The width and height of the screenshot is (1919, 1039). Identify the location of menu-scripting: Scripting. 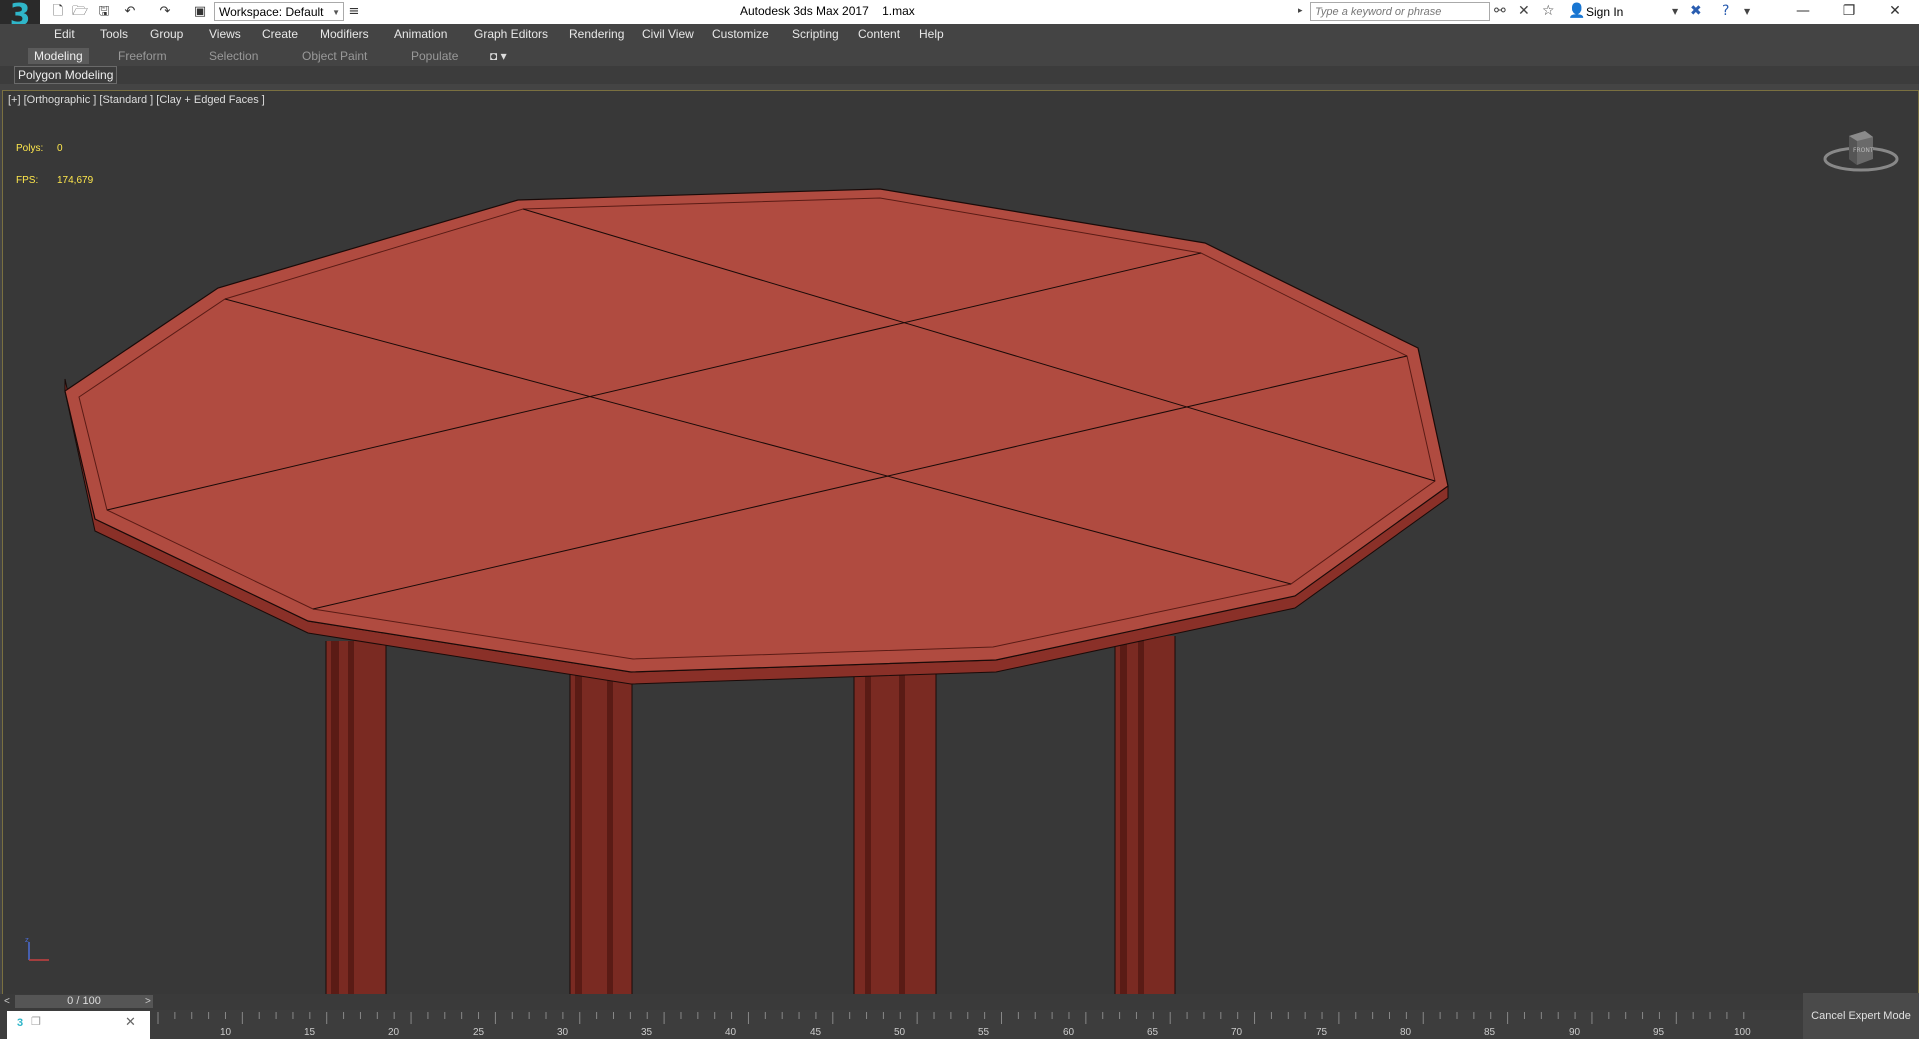
(815, 34).